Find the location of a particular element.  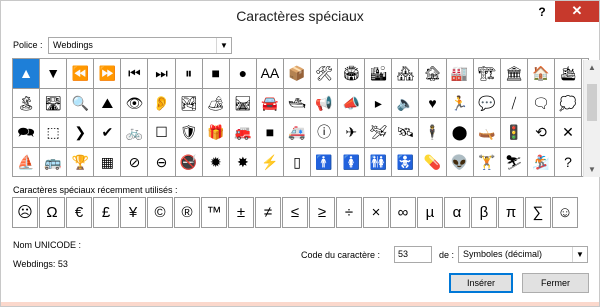

road-icon: 🛣 is located at coordinates (54, 103).